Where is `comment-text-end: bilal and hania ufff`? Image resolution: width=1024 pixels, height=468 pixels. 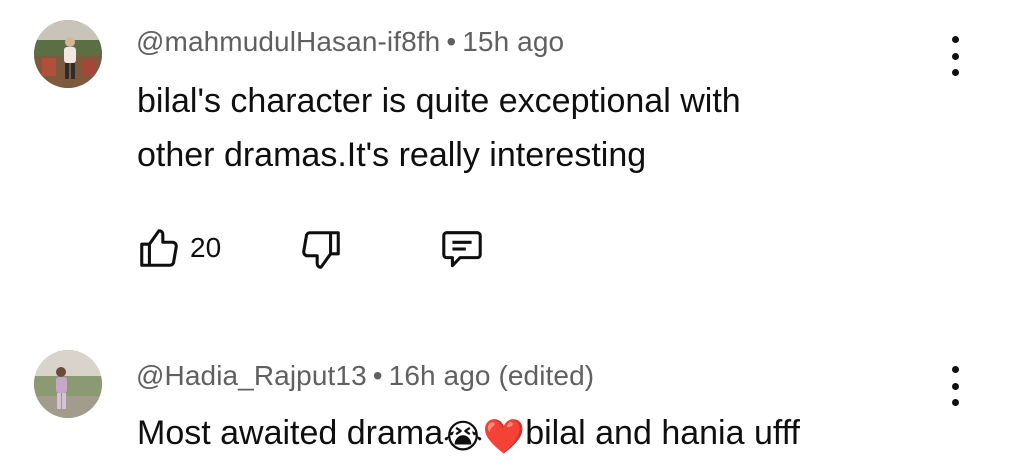
comment-text-end: bilal and hania ufff is located at coordinates (662, 433).